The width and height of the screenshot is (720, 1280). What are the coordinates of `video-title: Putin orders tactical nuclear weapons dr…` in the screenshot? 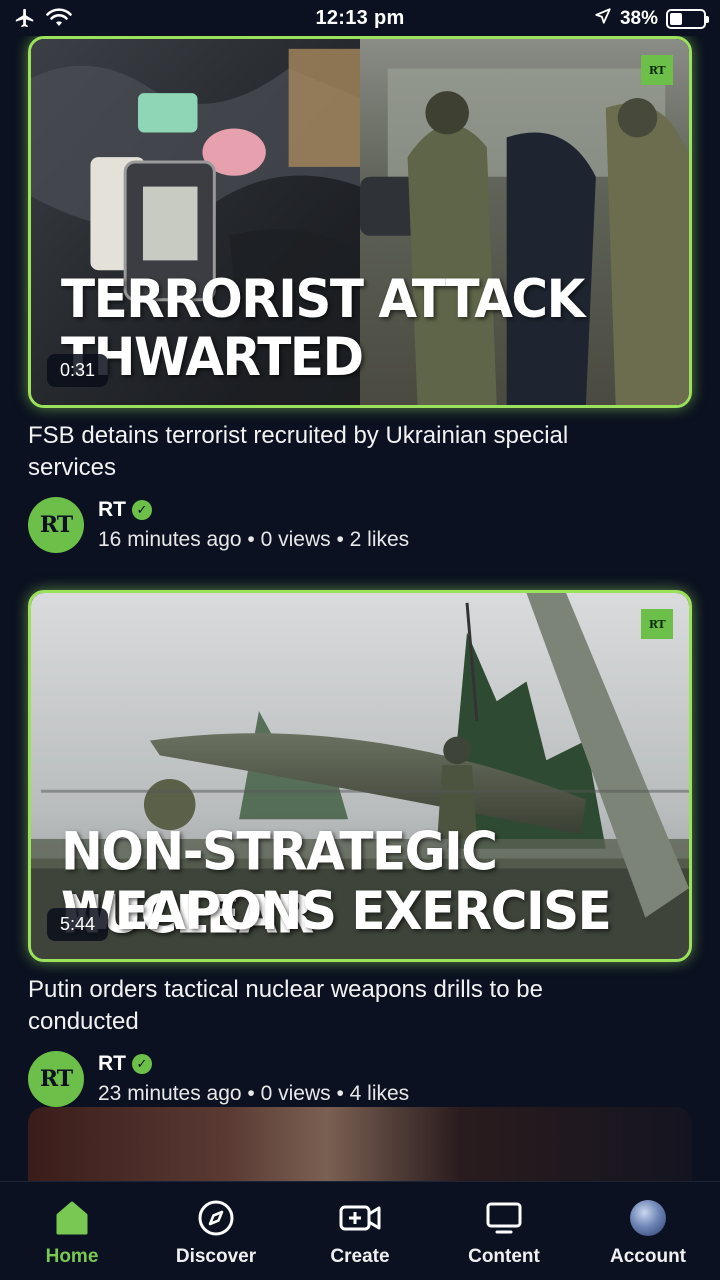 It's located at (328, 1006).